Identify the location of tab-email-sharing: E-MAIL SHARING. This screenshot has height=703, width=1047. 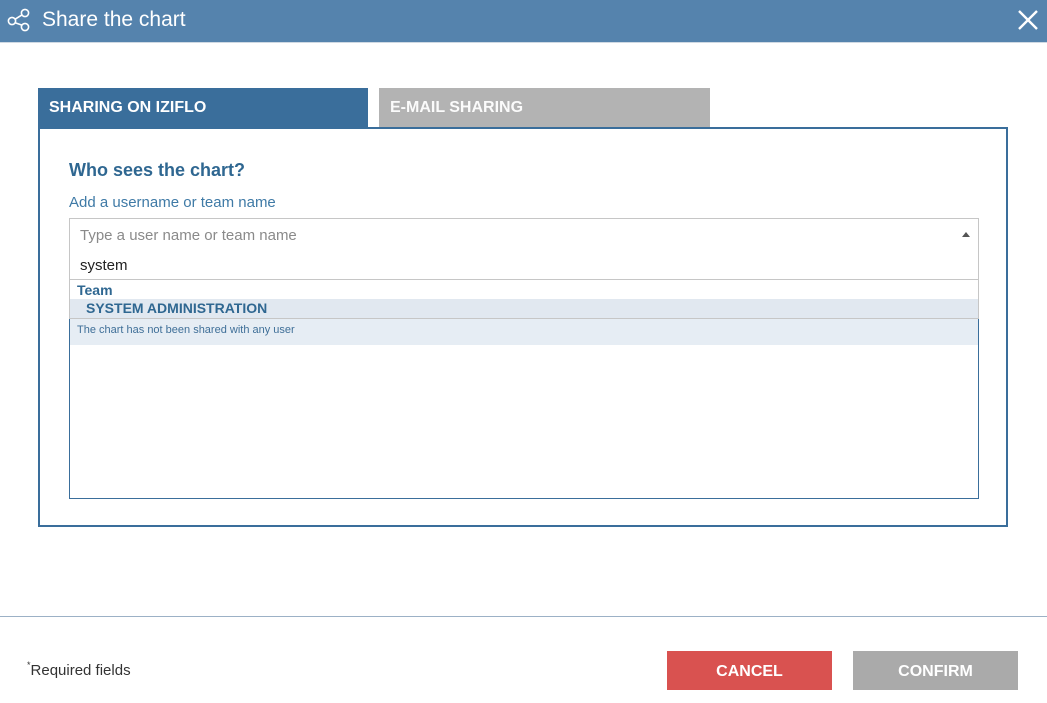
(544, 108).